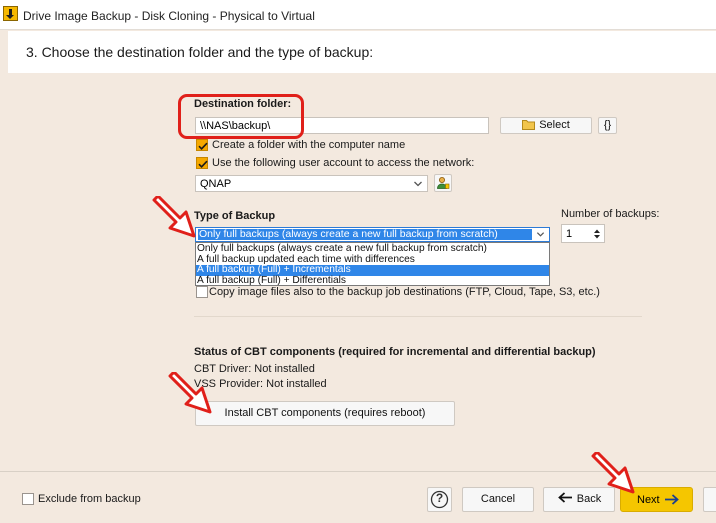 The height and width of the screenshot is (523, 716). I want to click on exclude-label: Exclude from backup, so click(89, 499).